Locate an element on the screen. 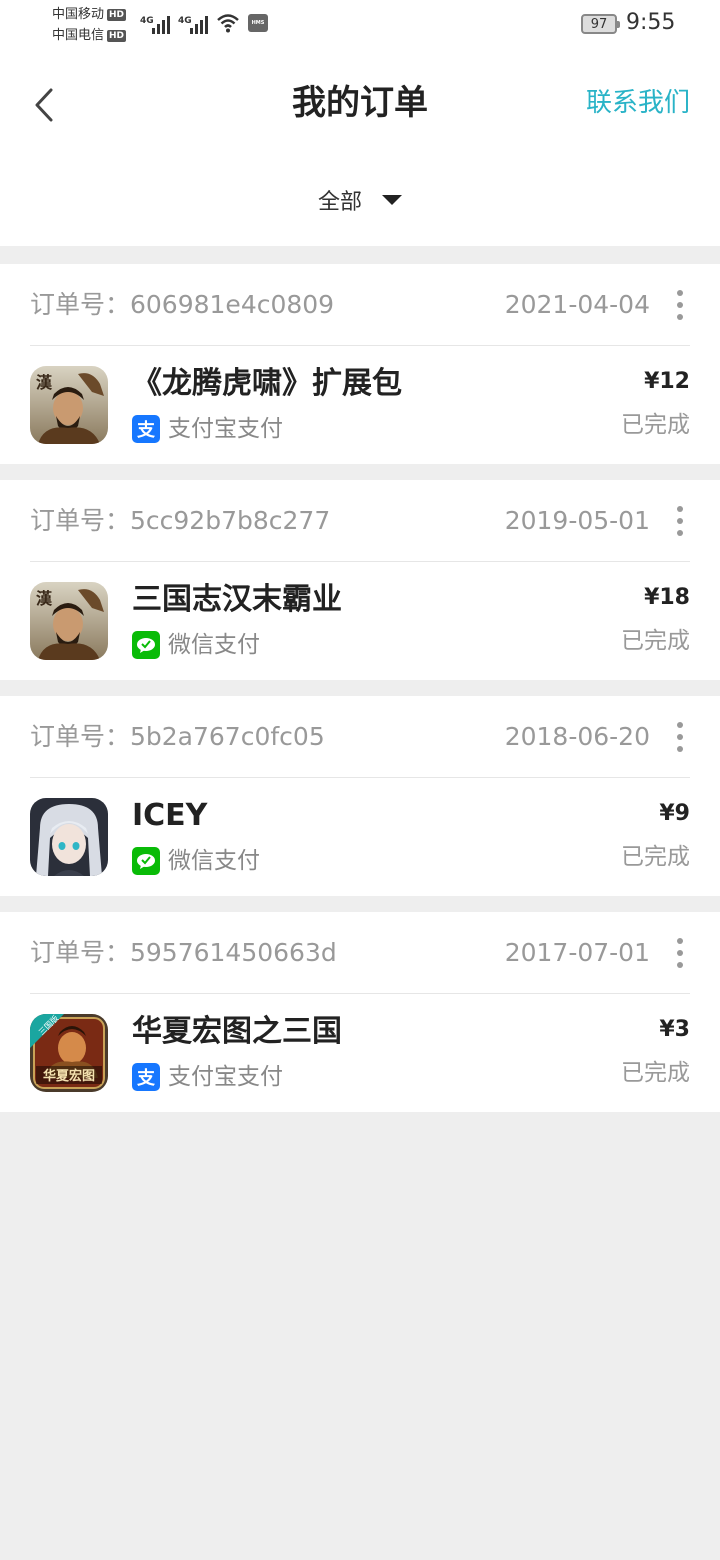 This screenshot has height=1560, width=720. carrier-name: 中国电信 is located at coordinates (78, 35).